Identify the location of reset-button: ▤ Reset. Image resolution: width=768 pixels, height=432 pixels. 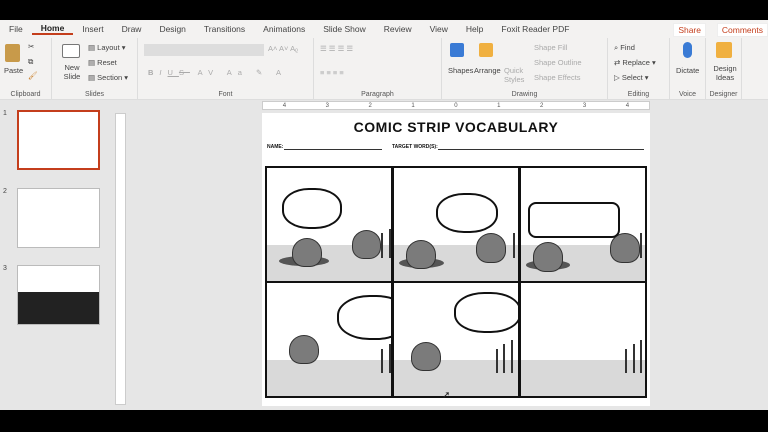
(102, 62).